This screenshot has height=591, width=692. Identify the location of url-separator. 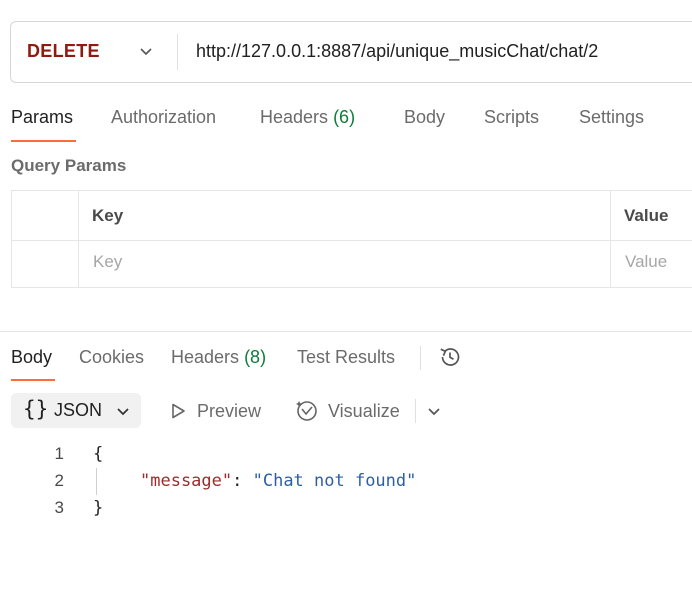
(177, 52).